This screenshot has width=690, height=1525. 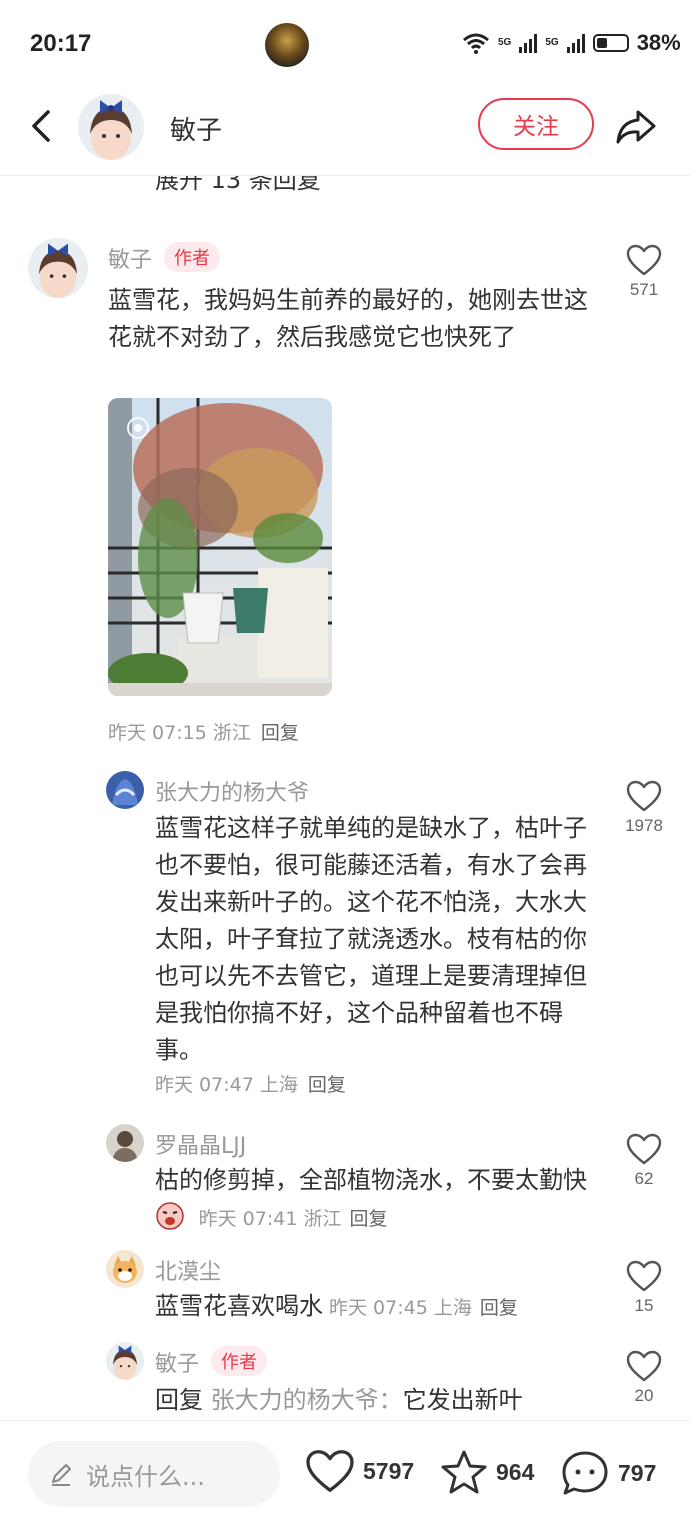 I want to click on pencil-icon, so click(x=61, y=1475).